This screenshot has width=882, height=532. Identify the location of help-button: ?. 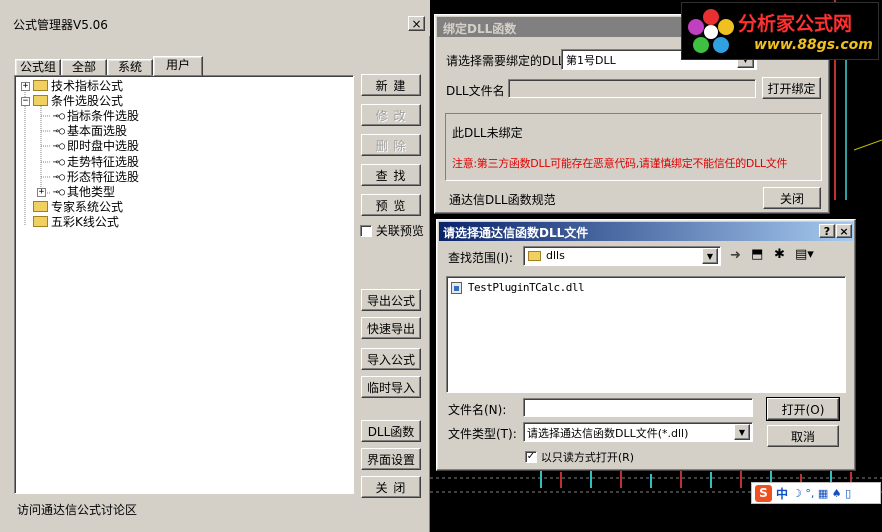
(827, 231).